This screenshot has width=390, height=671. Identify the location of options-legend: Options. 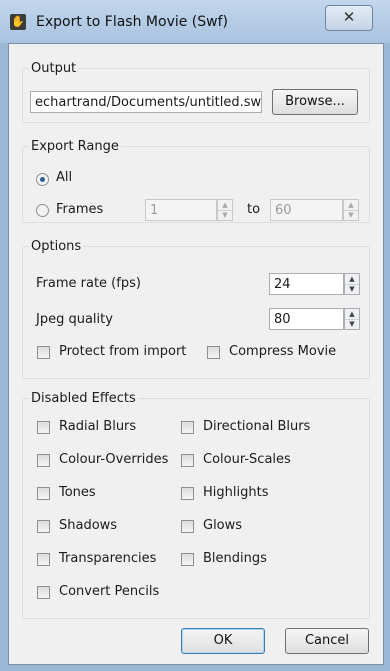
(56, 246).